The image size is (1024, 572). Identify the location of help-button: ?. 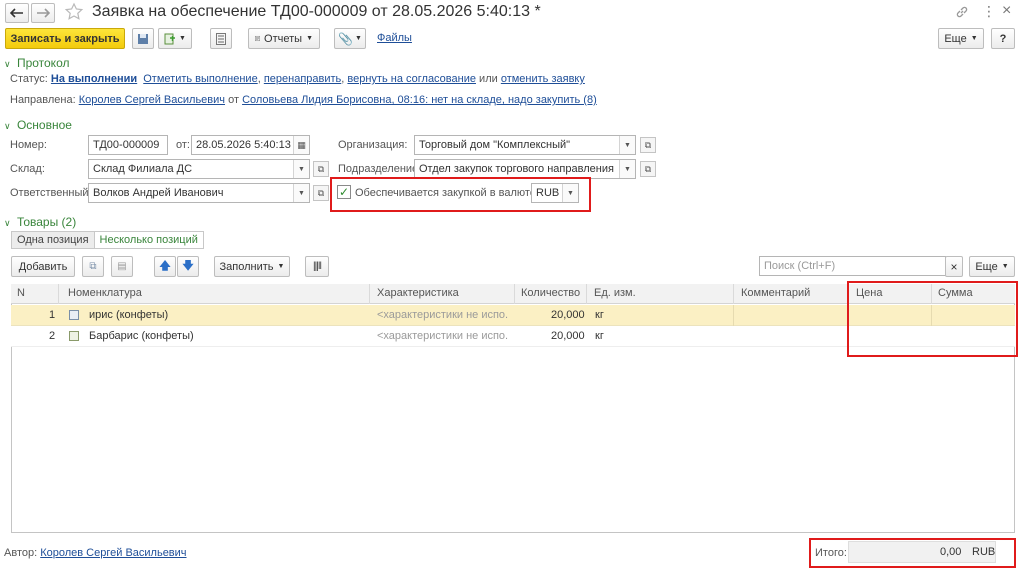
(1003, 38).